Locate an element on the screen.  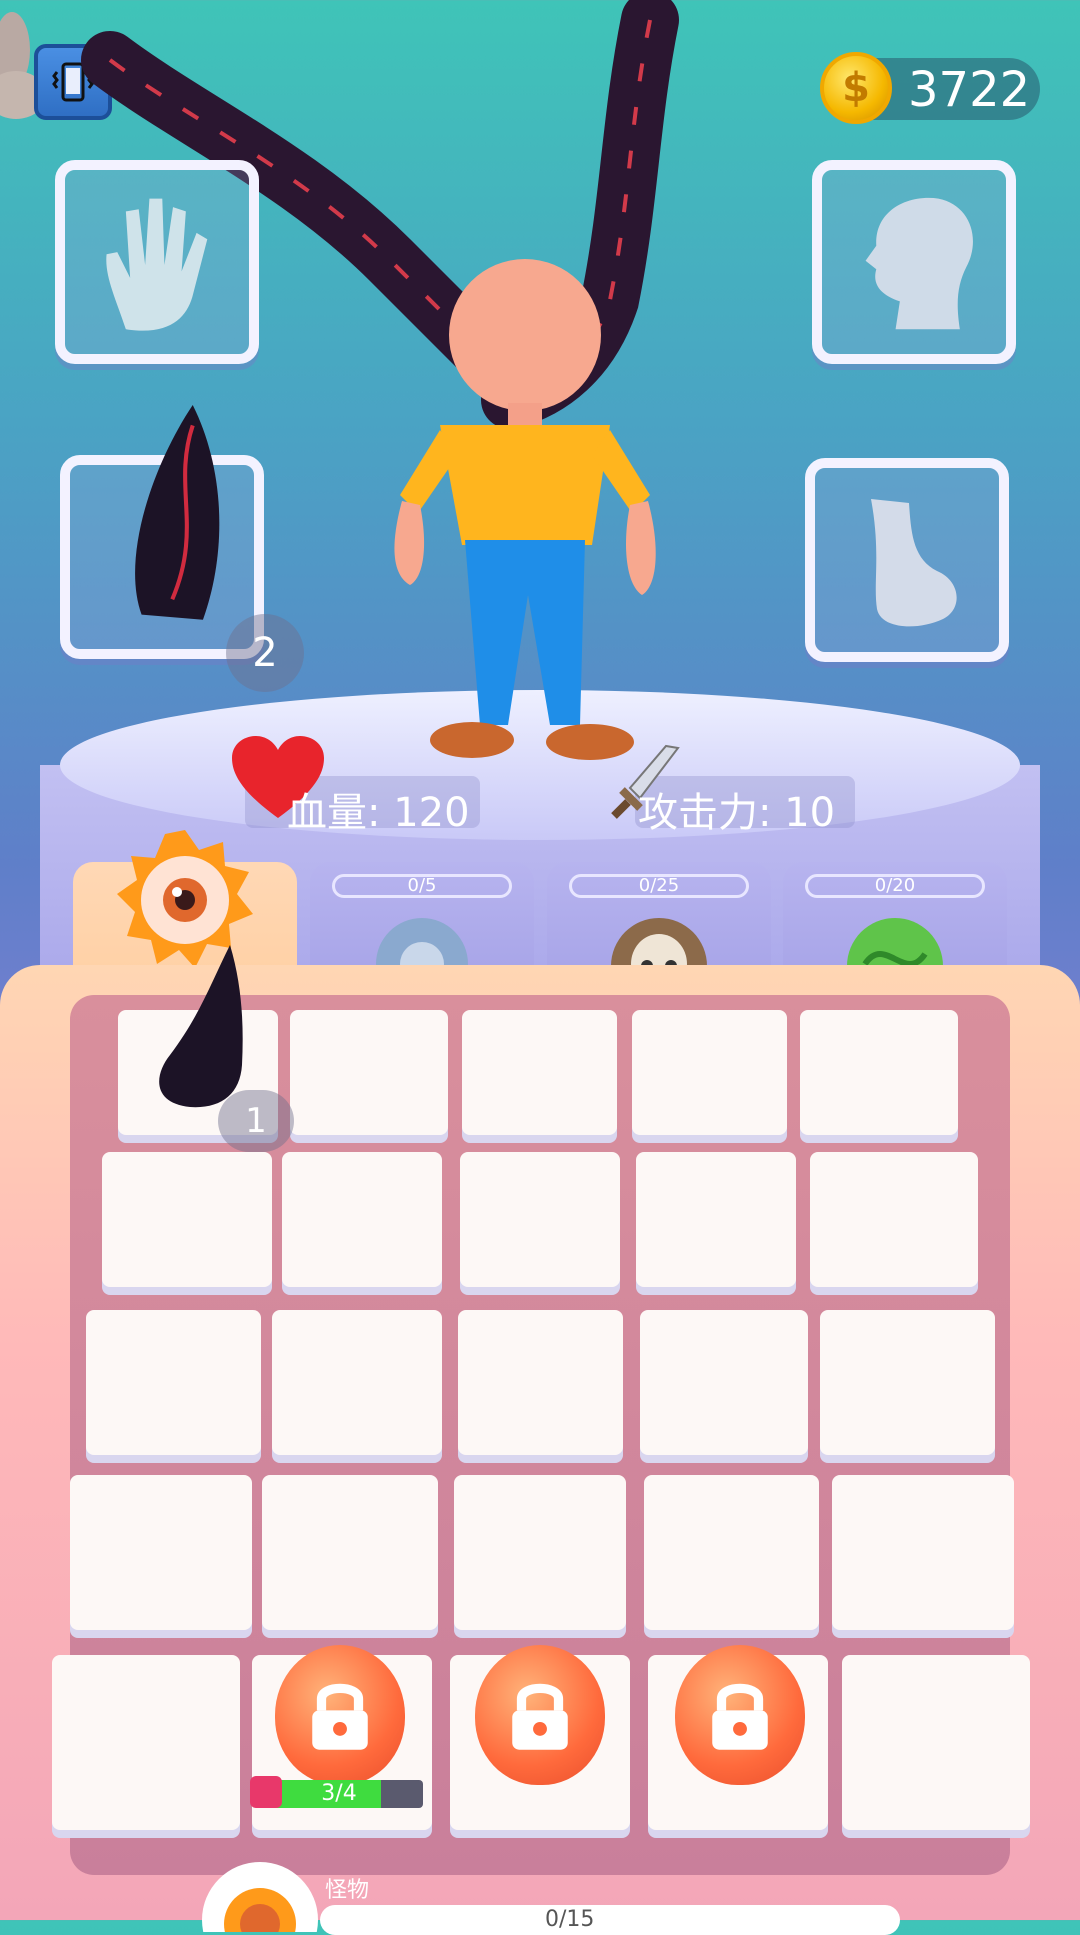
attack-stat: 攻击力: 10 is located at coordinates (737, 813).